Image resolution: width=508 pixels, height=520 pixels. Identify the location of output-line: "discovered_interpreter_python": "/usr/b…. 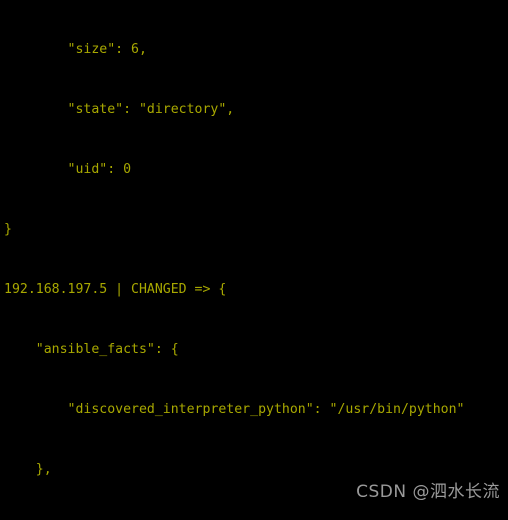
(234, 409).